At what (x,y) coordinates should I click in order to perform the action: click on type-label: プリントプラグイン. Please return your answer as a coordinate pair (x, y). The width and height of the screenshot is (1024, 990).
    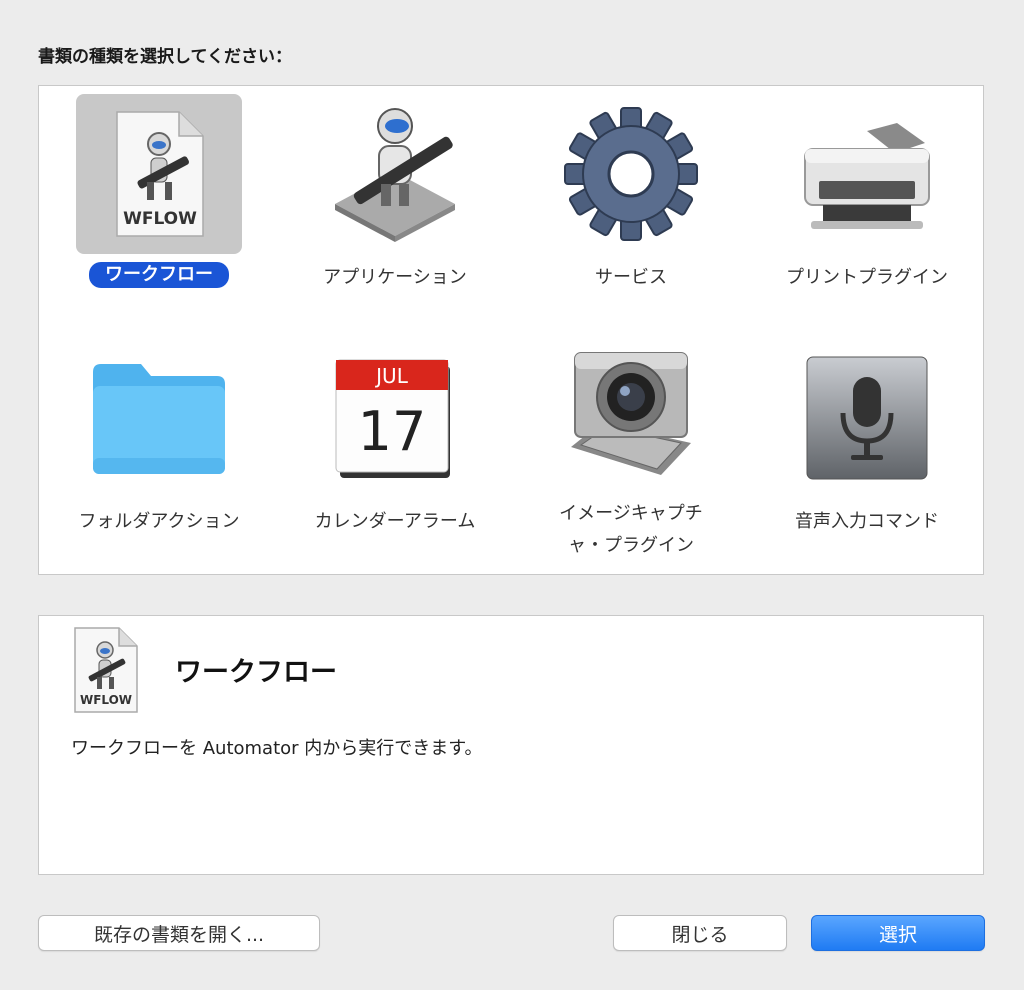
    Looking at the image, I should click on (867, 277).